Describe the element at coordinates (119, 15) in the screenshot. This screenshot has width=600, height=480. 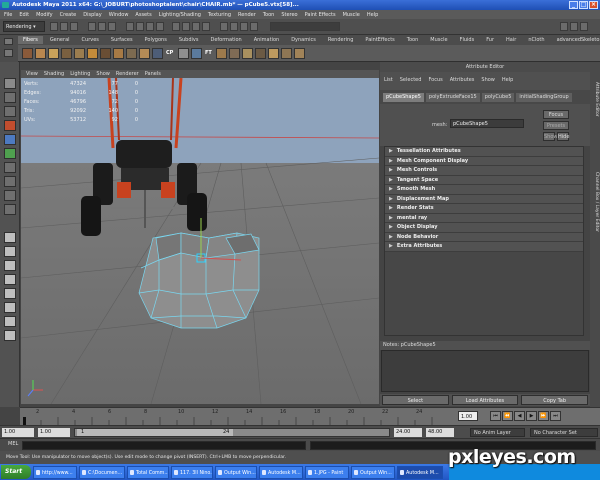
I see `menu-window: Window` at that location.